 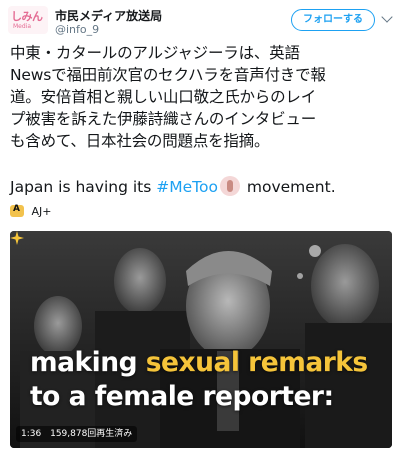 I want to click on tweet-english-line: Japan is having its #MeToo movement., so click(x=173, y=186).